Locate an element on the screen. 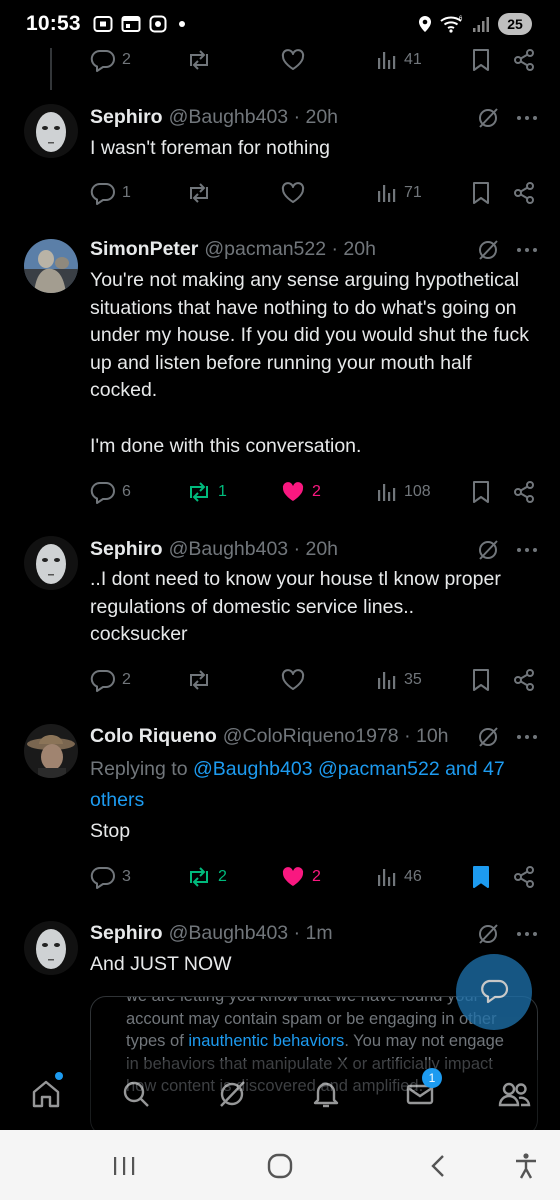 The height and width of the screenshot is (1200, 560). nav-communities is located at coordinates (514, 1094).